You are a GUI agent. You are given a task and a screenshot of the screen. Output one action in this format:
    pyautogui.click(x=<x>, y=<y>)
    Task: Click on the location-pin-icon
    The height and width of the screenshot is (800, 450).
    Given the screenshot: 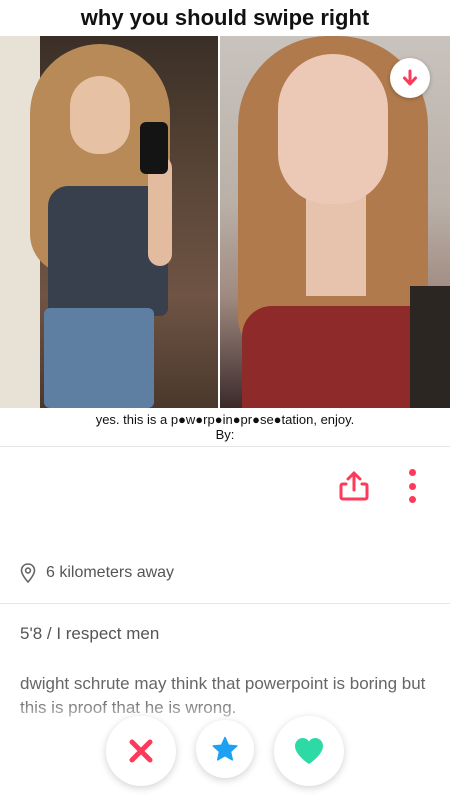 What is the action you would take?
    pyautogui.click(x=28, y=573)
    